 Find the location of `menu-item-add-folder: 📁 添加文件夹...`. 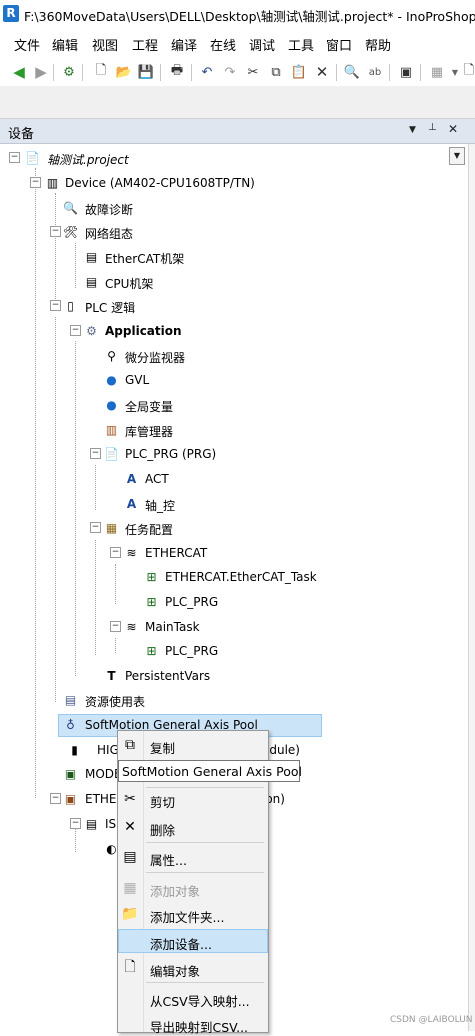

menu-item-add-folder: 📁 添加文件夹... is located at coordinates (193, 914).